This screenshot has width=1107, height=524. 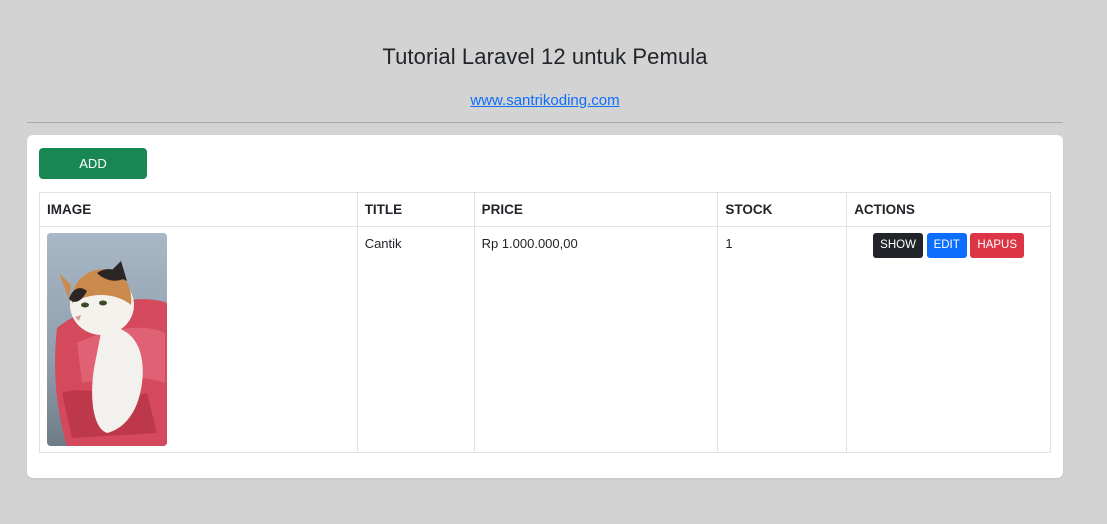 What do you see at coordinates (596, 209) in the screenshot?
I see `header-price: PRICE` at bounding box center [596, 209].